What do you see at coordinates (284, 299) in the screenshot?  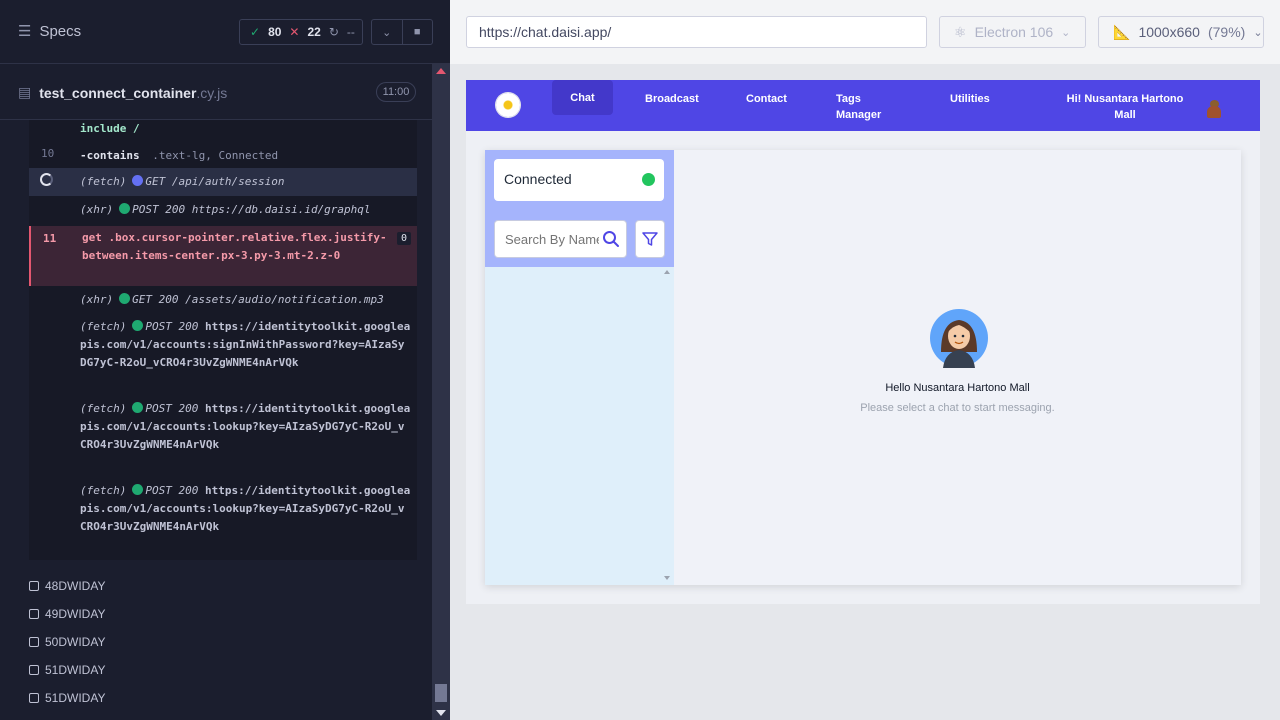 I see `request-url: /assets/audio/notification.mp3` at bounding box center [284, 299].